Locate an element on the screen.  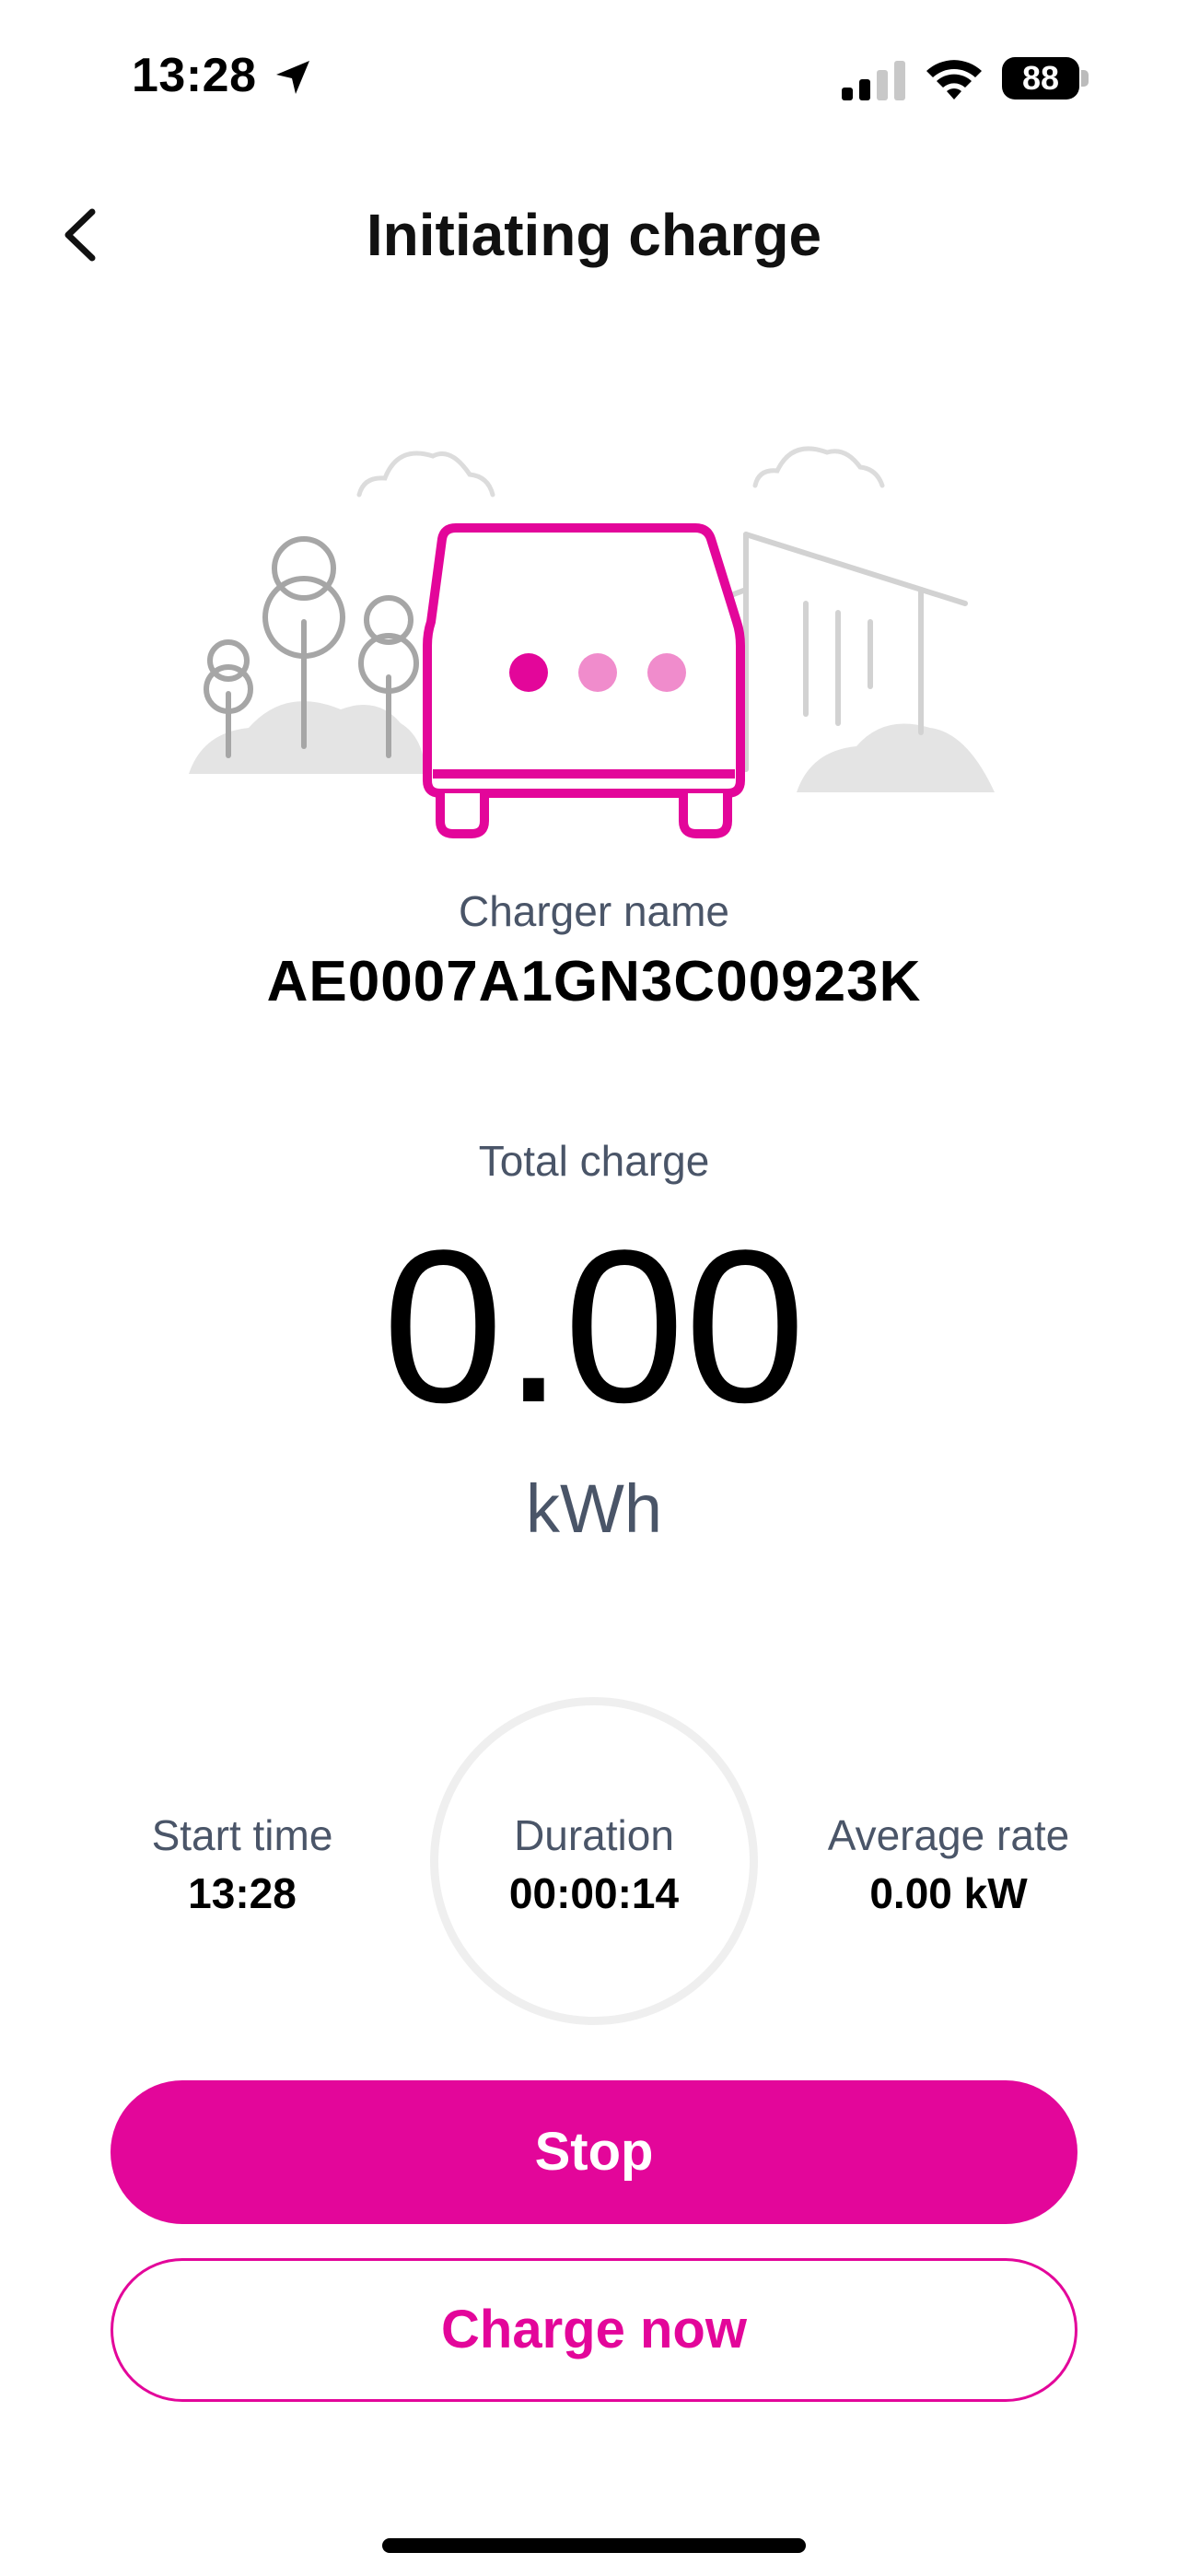
total-charge-label: Total charge is located at coordinates (594, 1161).